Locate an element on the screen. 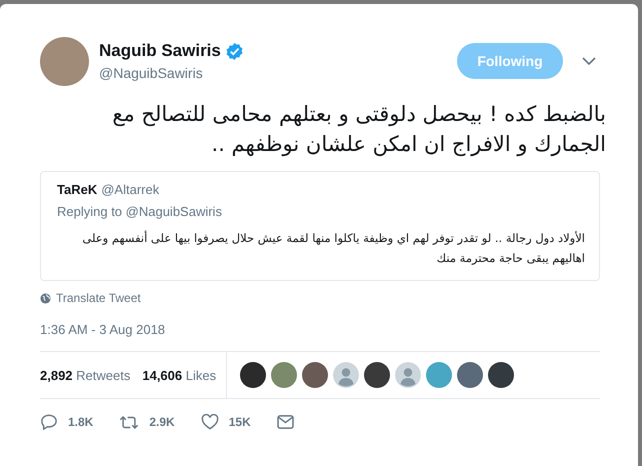 This screenshot has height=466, width=642. reply-icon is located at coordinates (49, 422).